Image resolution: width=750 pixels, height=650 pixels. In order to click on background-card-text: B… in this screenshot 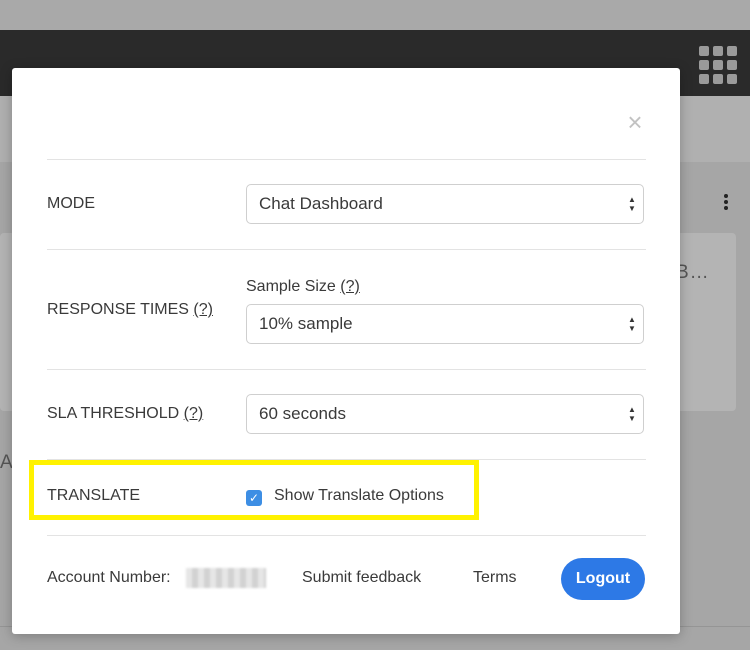, I will do `click(693, 272)`.